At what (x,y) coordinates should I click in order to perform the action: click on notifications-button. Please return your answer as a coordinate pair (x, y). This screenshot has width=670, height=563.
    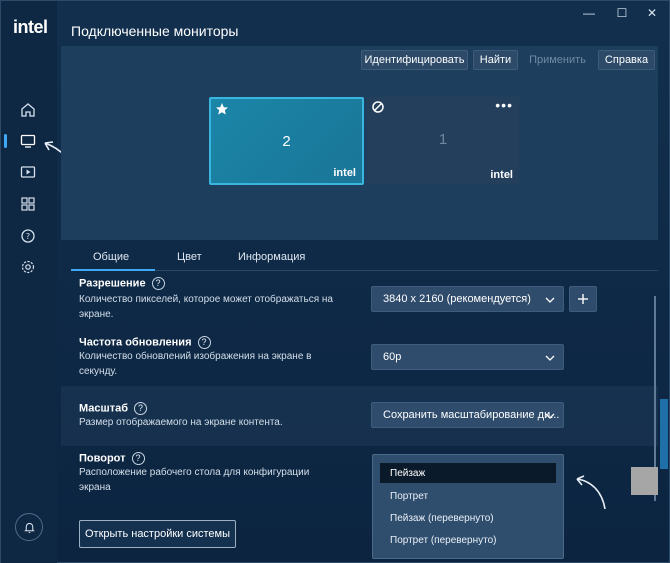
    Looking at the image, I should click on (29, 527).